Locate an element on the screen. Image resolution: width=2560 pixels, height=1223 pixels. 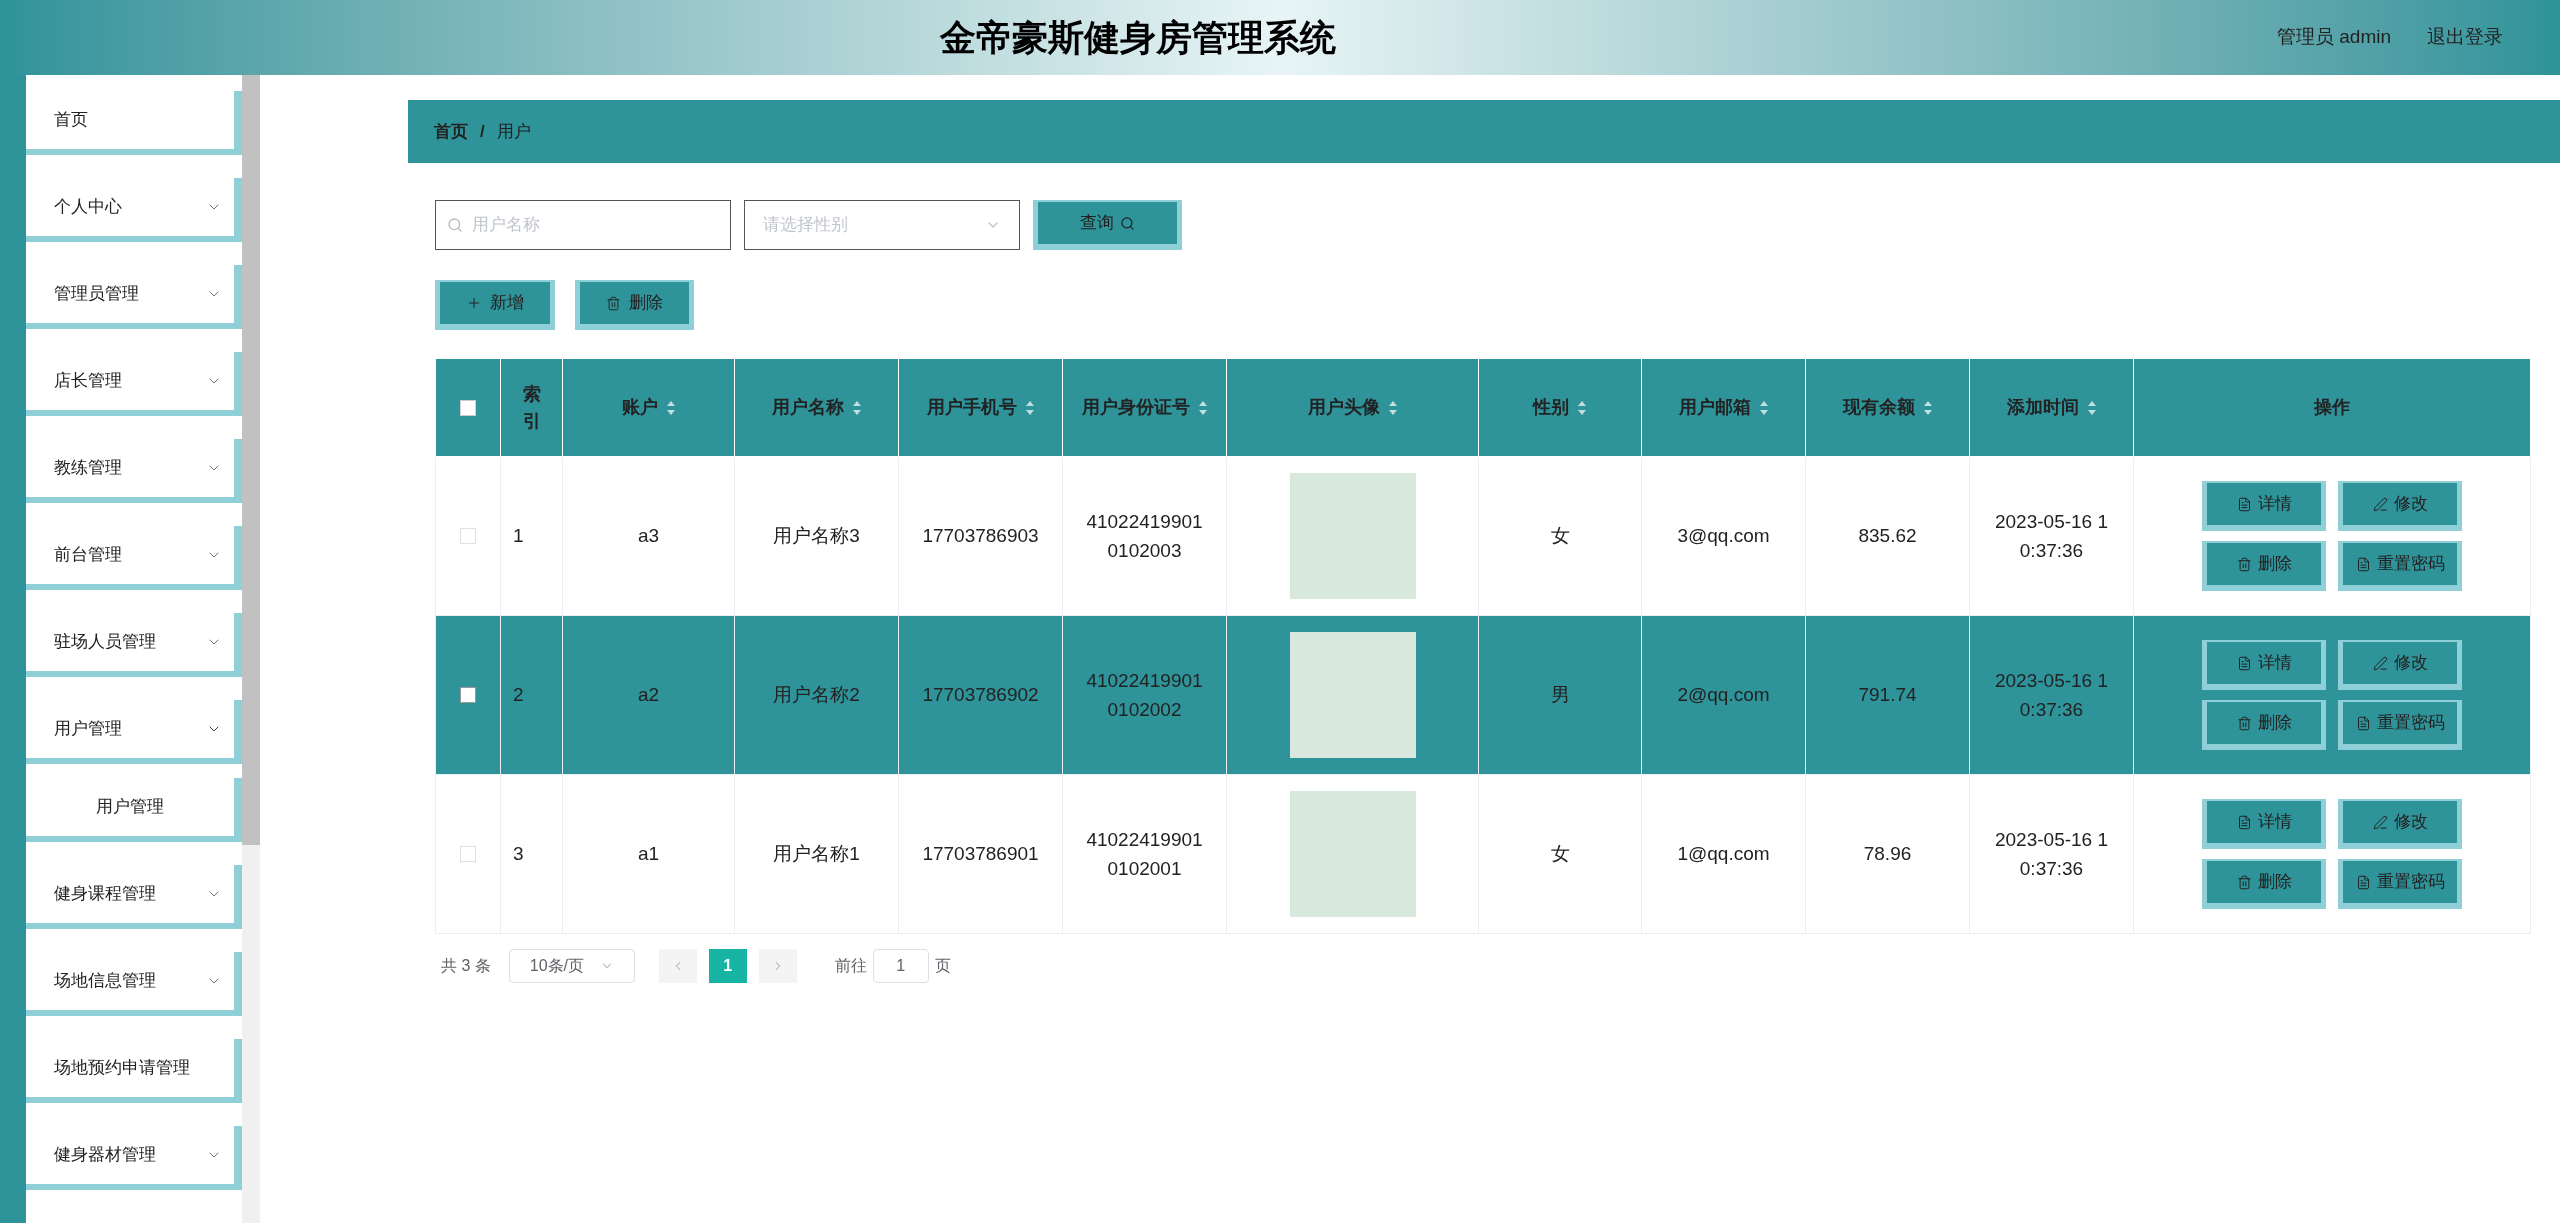
scrollbar is located at coordinates (251, 649).